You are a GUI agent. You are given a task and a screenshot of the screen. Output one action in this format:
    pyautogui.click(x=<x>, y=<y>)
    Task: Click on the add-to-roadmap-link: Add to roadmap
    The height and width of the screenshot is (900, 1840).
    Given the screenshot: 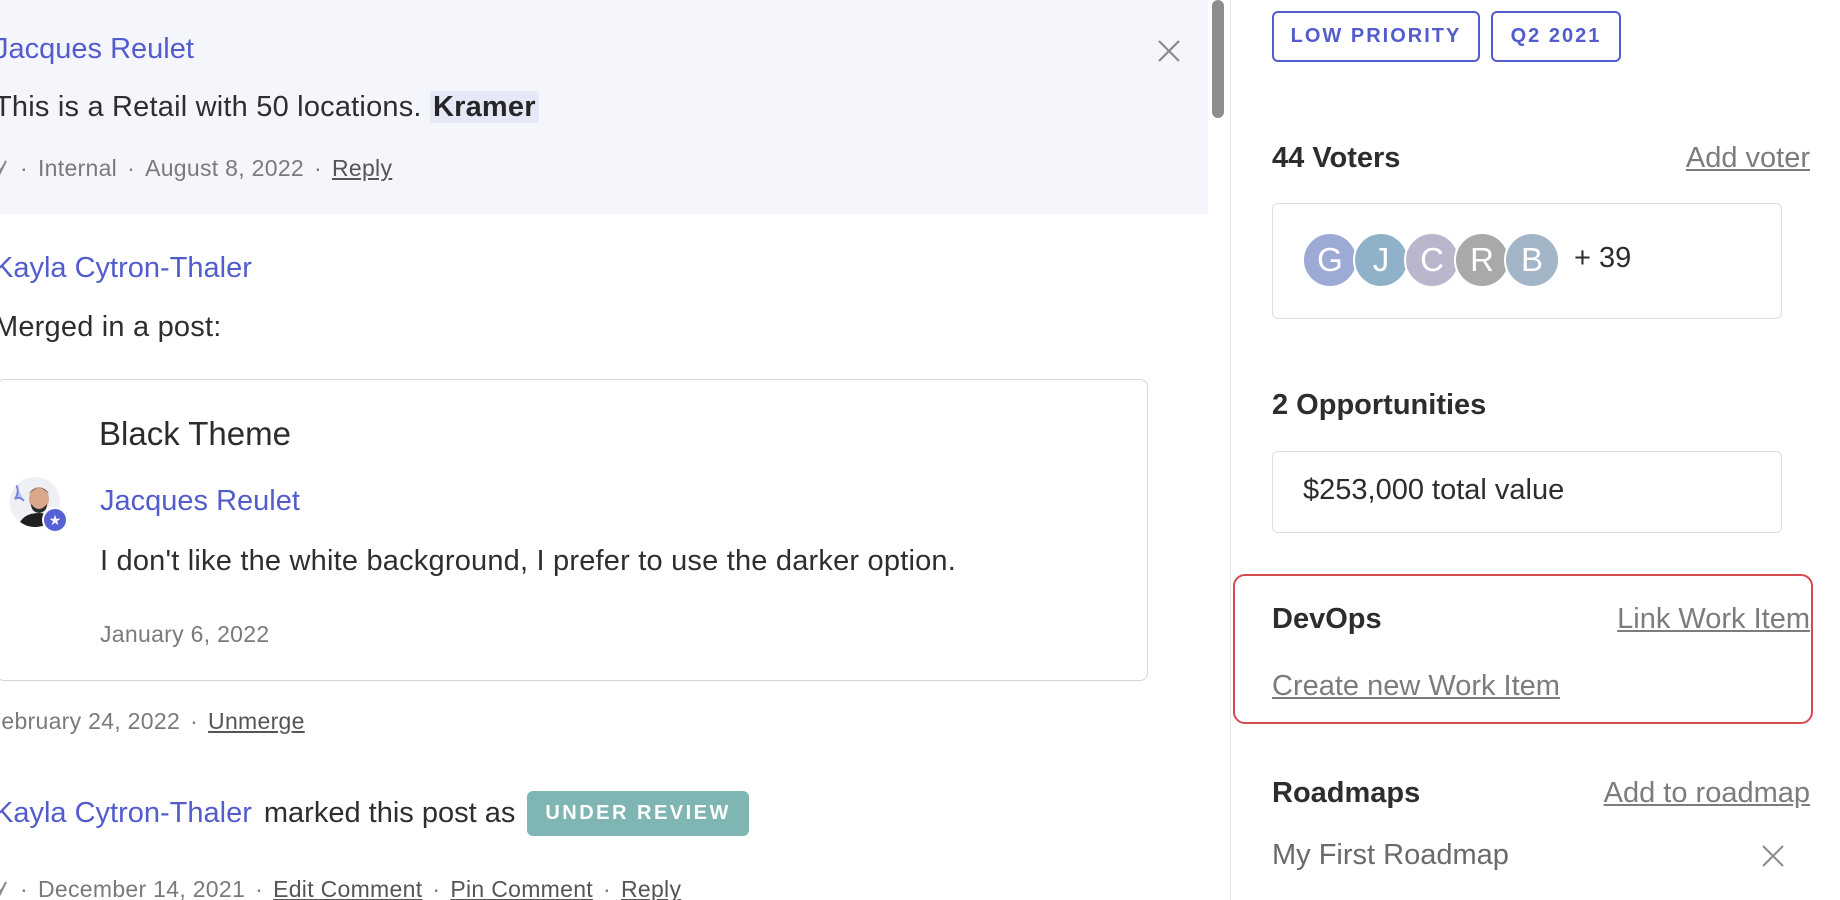 What is the action you would take?
    pyautogui.click(x=1707, y=793)
    